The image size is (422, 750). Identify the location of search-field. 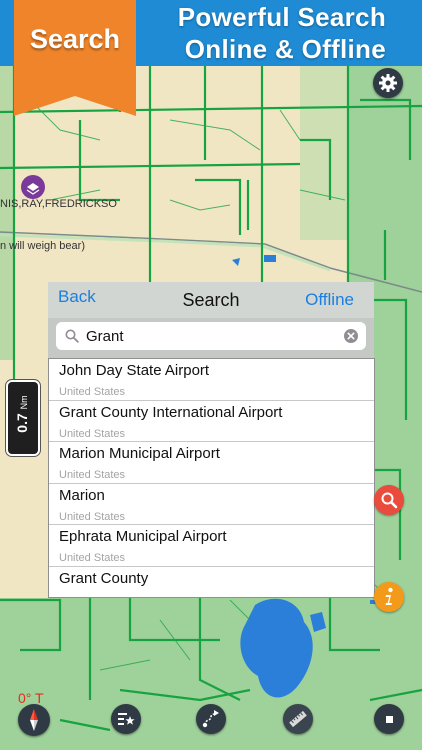
(211, 336).